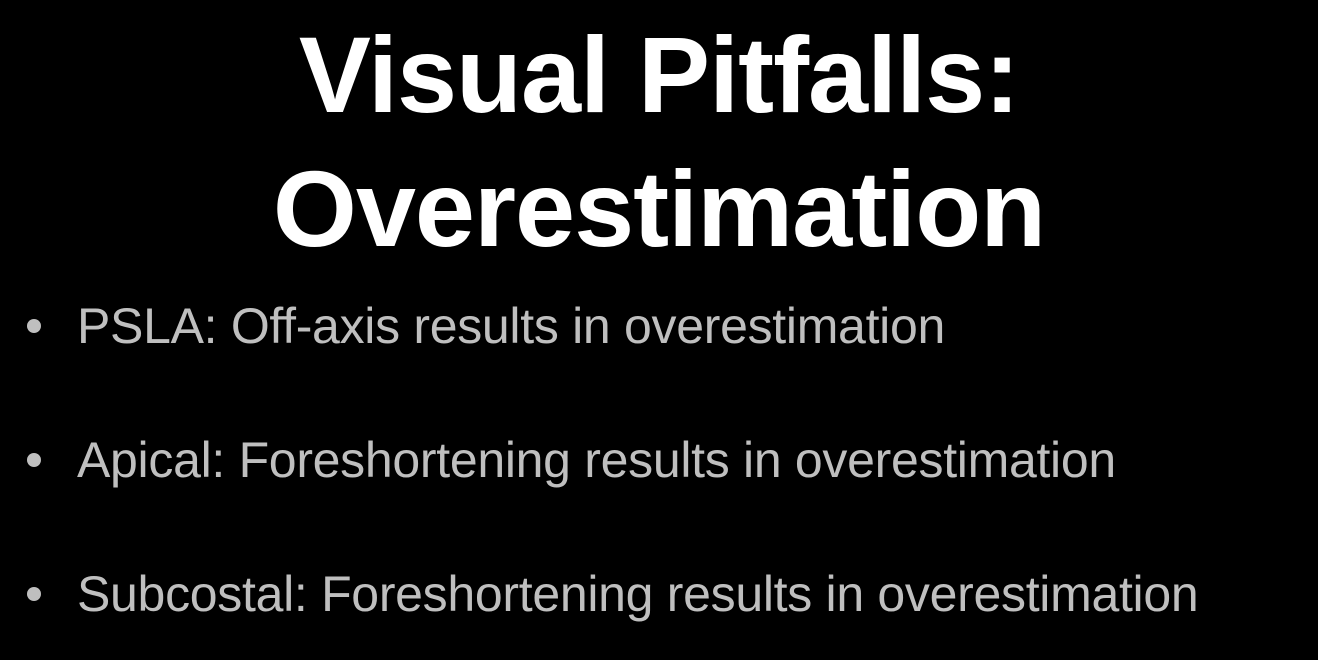 The image size is (1318, 660). I want to click on bullet-item-psla: PSLA: Off-axis results in overestimation, so click(659, 326).